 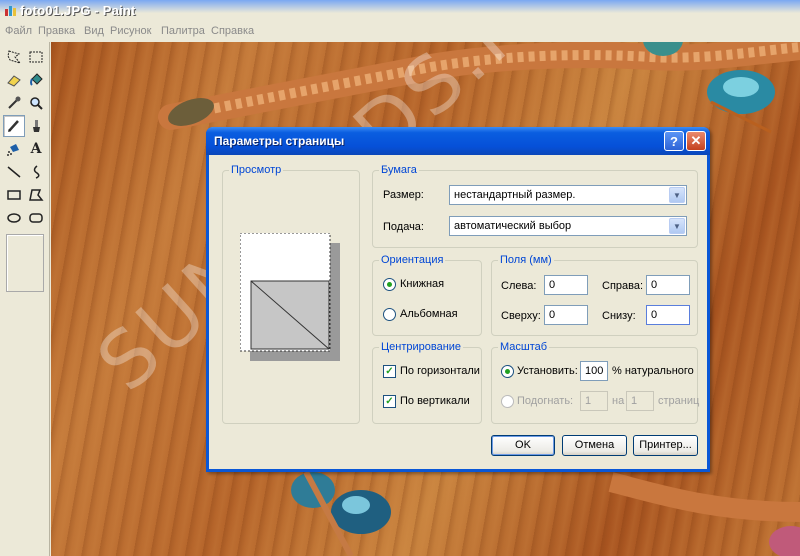 I want to click on fit-pages-tall-input: 1, so click(x=640, y=401).